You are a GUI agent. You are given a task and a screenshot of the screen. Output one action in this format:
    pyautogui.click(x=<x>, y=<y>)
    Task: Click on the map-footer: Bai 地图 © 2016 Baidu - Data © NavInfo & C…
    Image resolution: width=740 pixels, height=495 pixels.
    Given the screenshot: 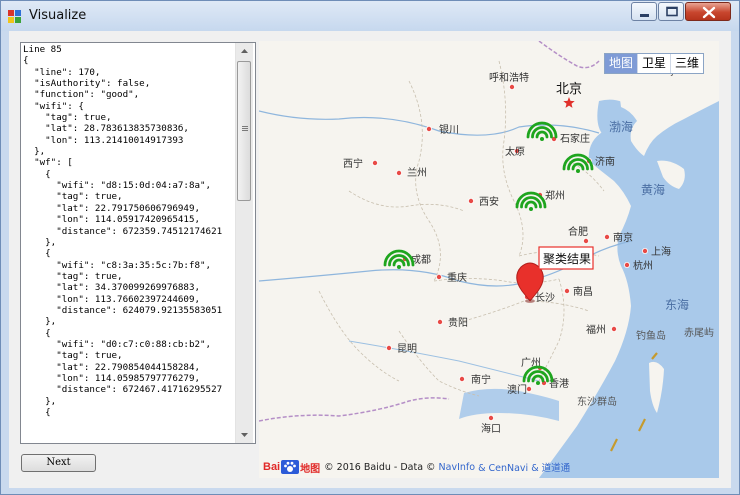 What is the action you would take?
    pyautogui.click(x=416, y=467)
    